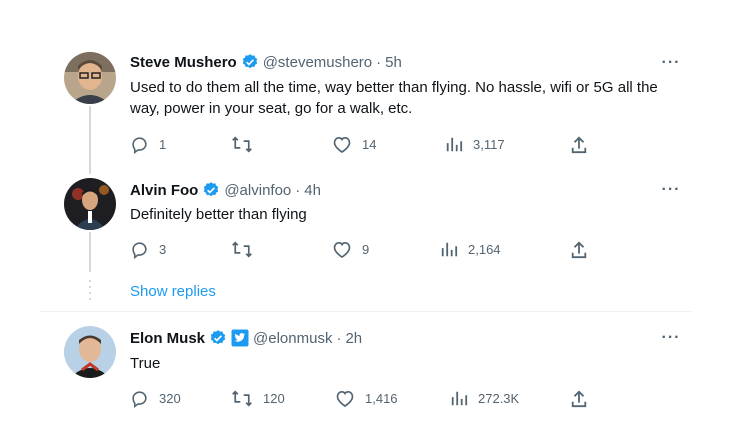  What do you see at coordinates (218, 214) in the screenshot?
I see `tweet-text: Definitely better than flying` at bounding box center [218, 214].